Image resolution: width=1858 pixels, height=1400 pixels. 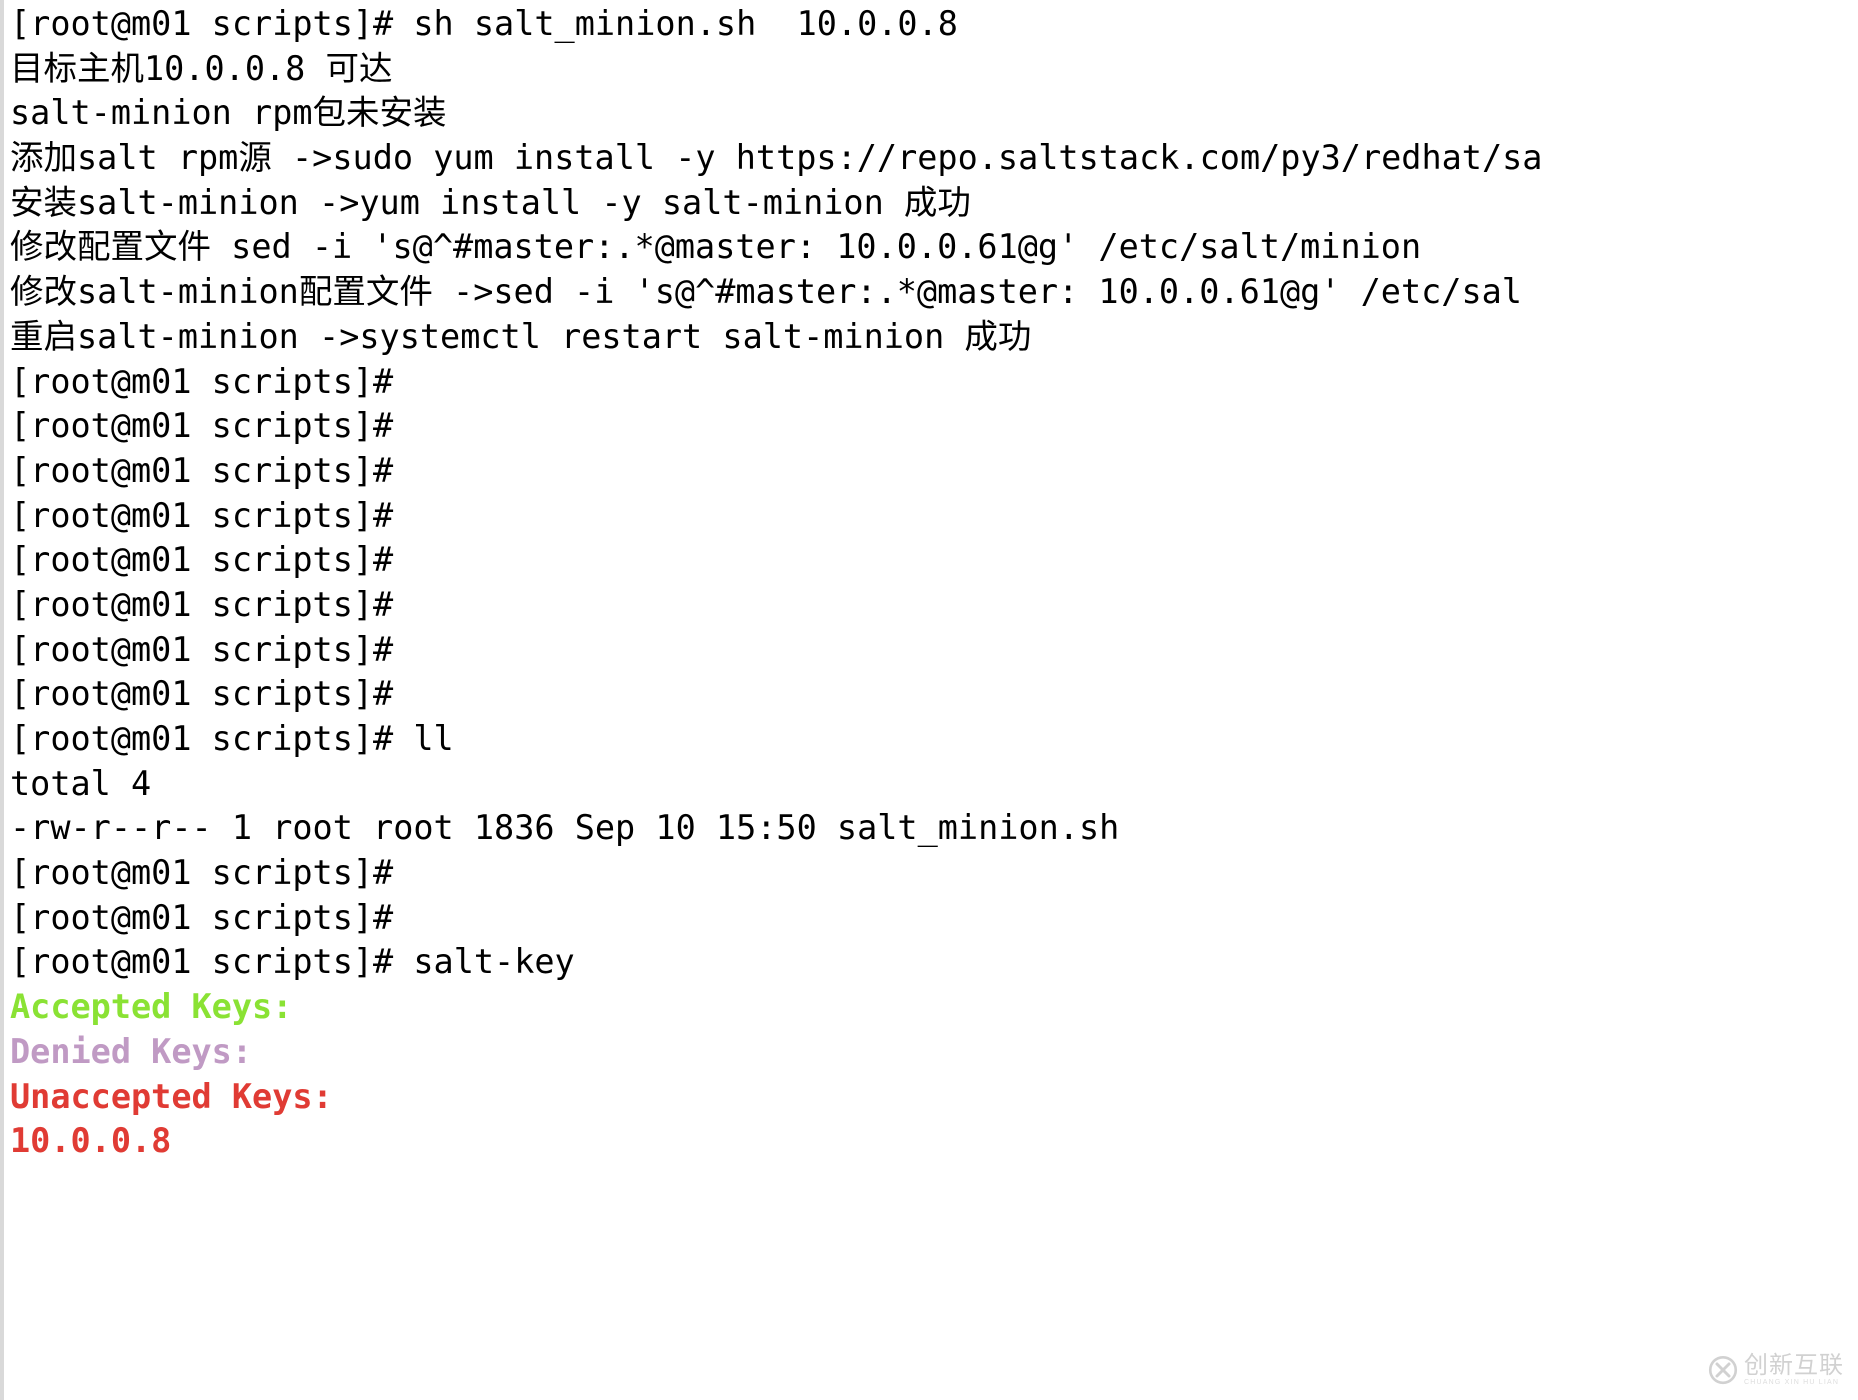 I want to click on terminal-line: [root@m01 scripts]# salt-key, so click(x=292, y=962).